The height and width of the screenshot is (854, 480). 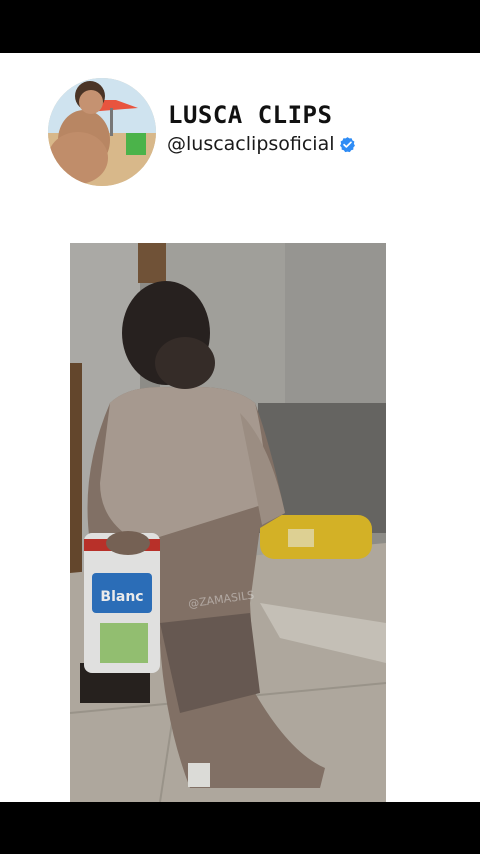 What do you see at coordinates (347, 144) in the screenshot?
I see `verified-badge-icon` at bounding box center [347, 144].